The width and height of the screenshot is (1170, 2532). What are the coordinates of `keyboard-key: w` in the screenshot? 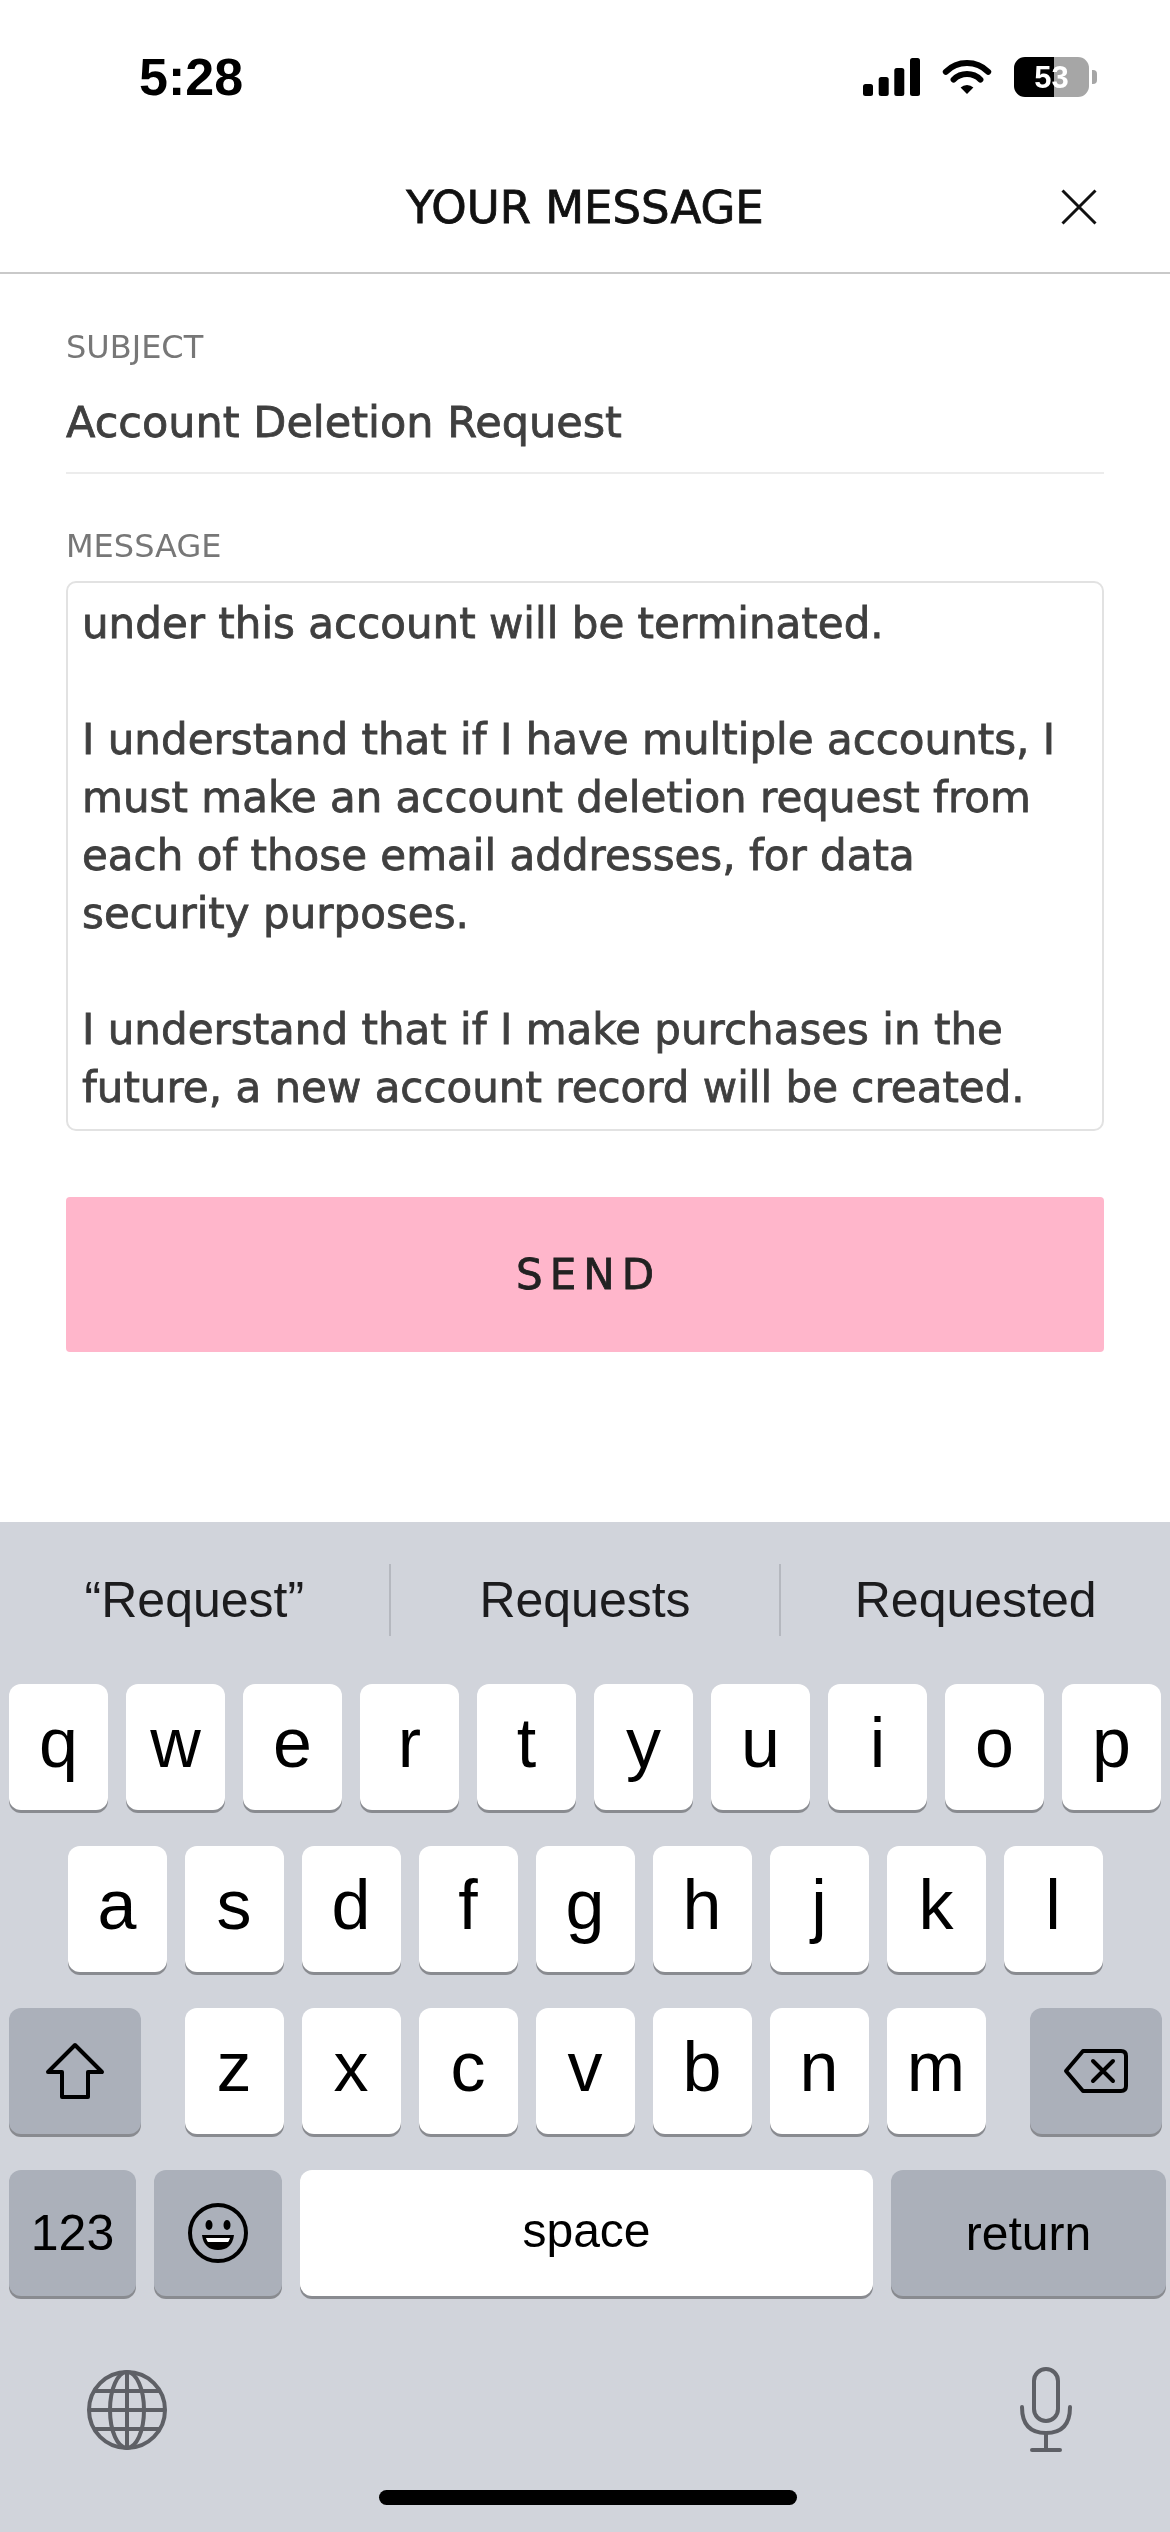 It's located at (175, 1747).